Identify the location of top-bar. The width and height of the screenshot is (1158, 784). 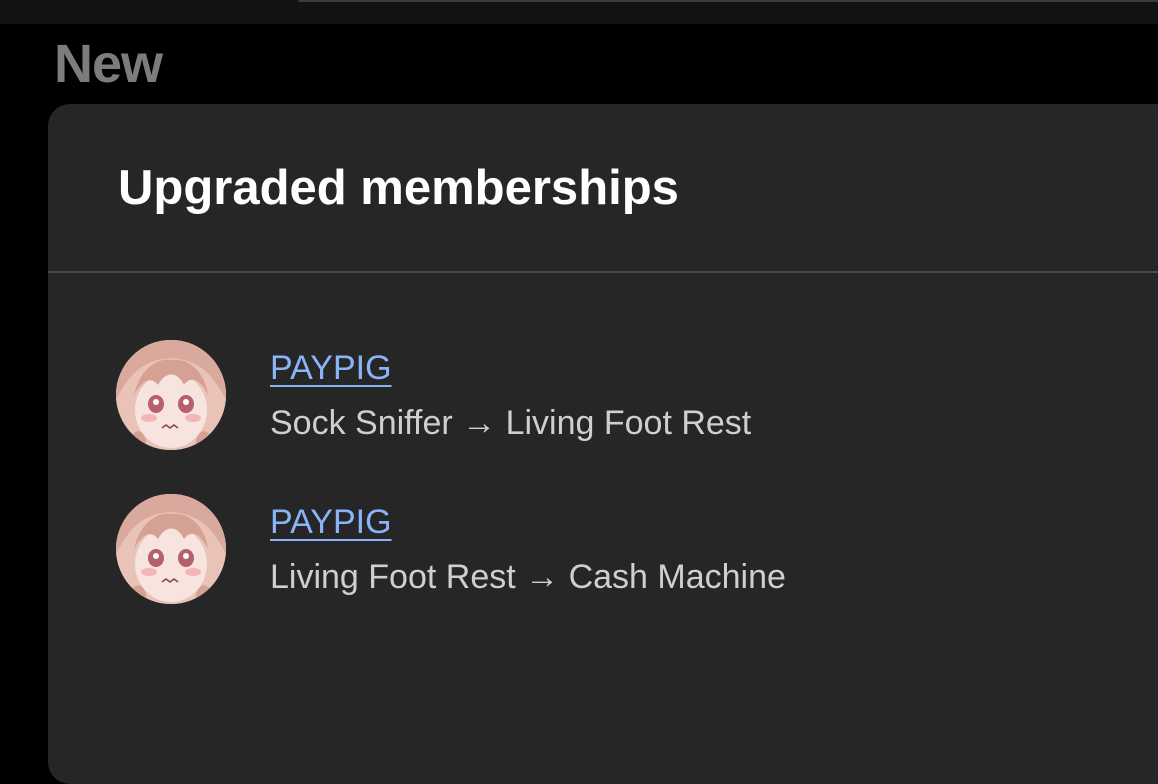
(579, 12).